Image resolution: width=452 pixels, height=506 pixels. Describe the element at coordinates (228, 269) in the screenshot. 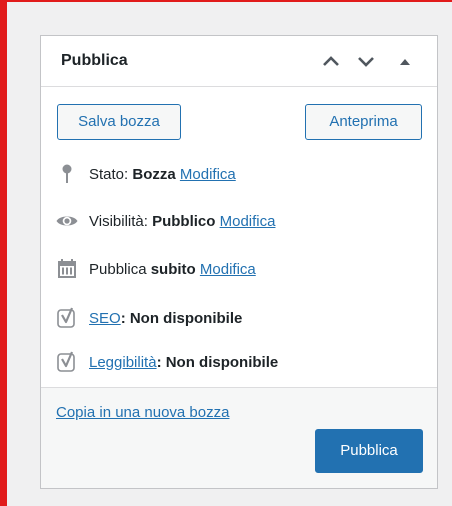

I see `publish-time-edit-link: Modifica` at that location.